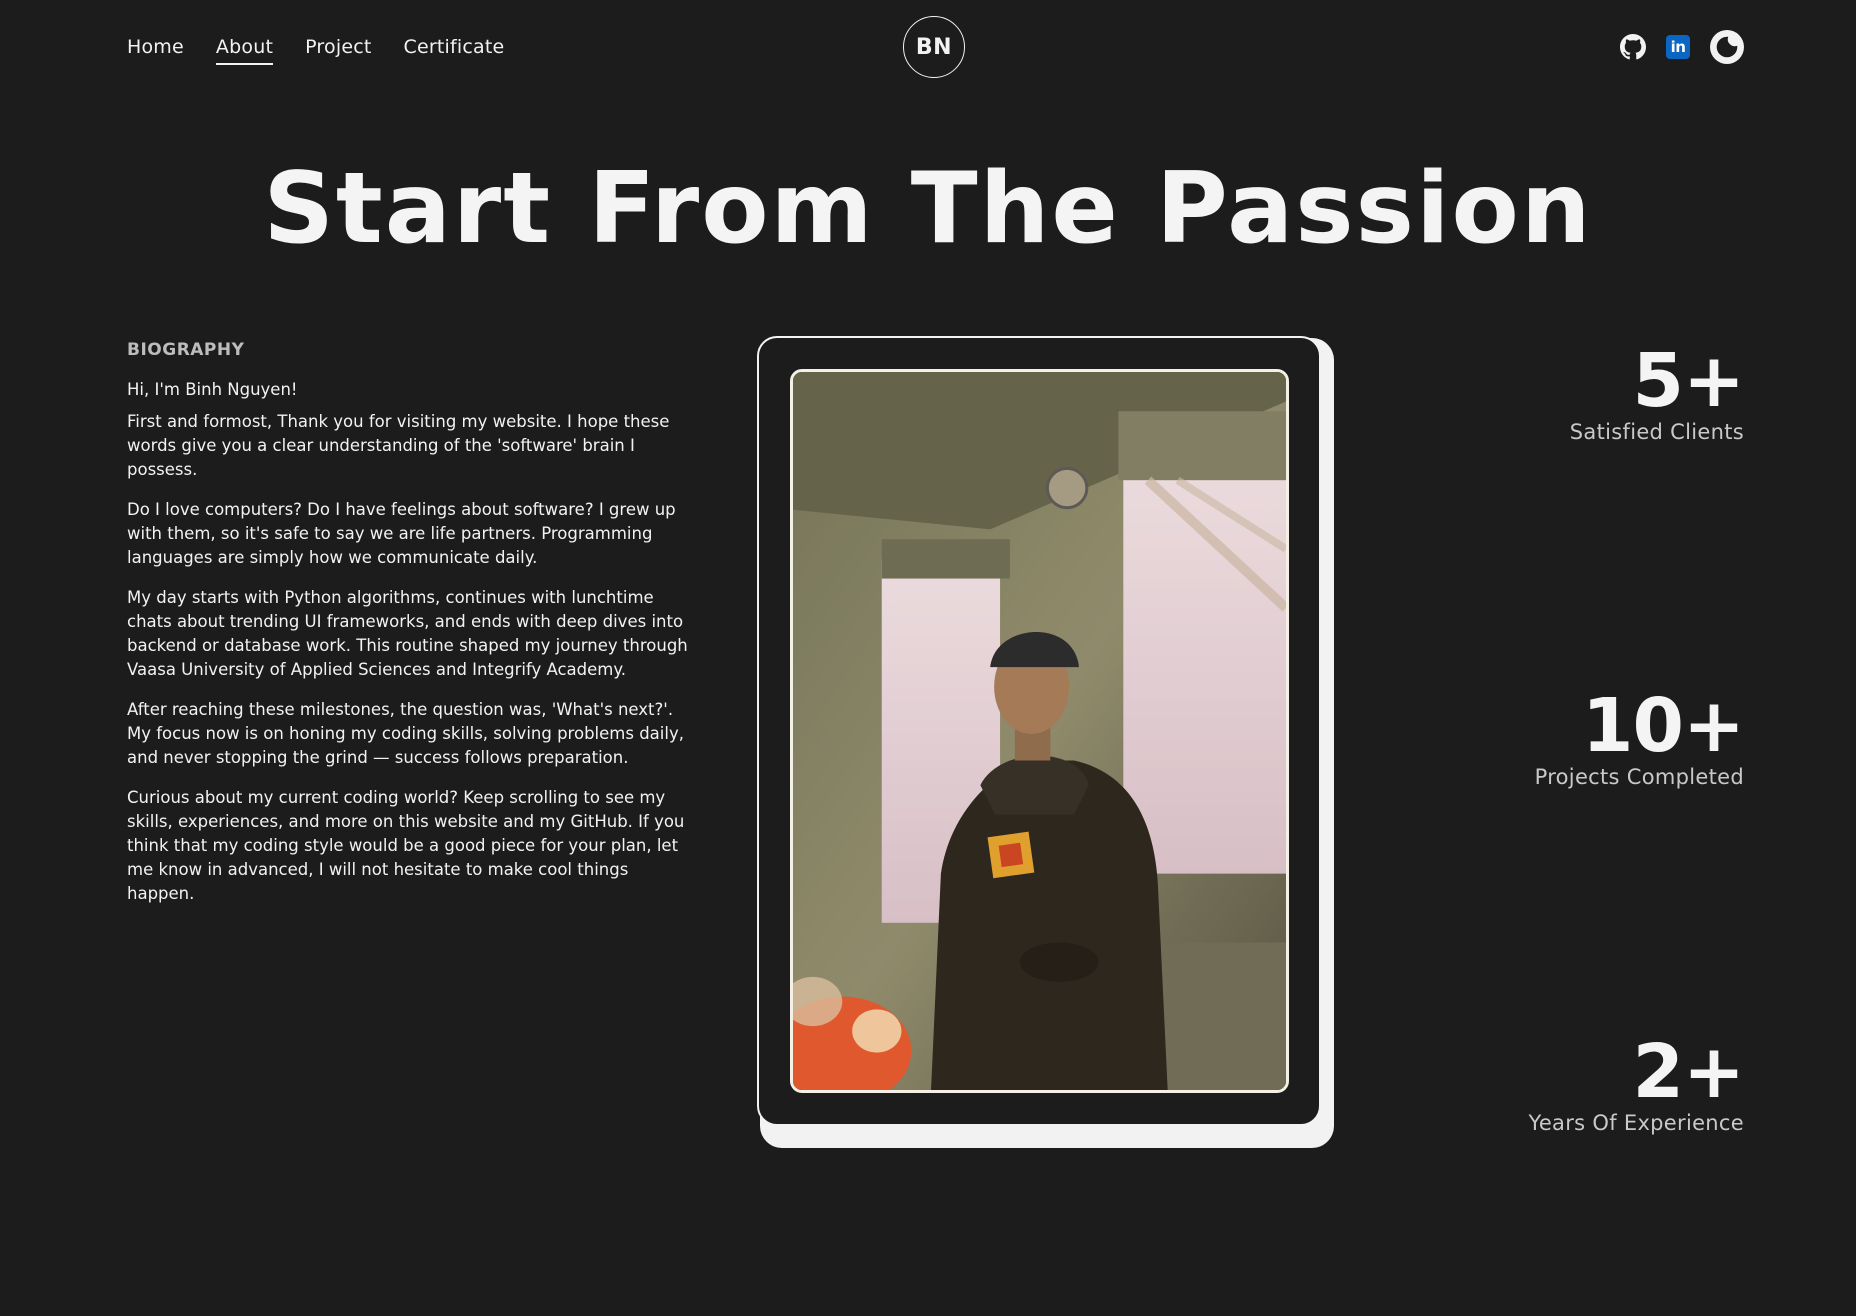 The image size is (1856, 1316). I want to click on nav-link-home: Home, so click(155, 50).